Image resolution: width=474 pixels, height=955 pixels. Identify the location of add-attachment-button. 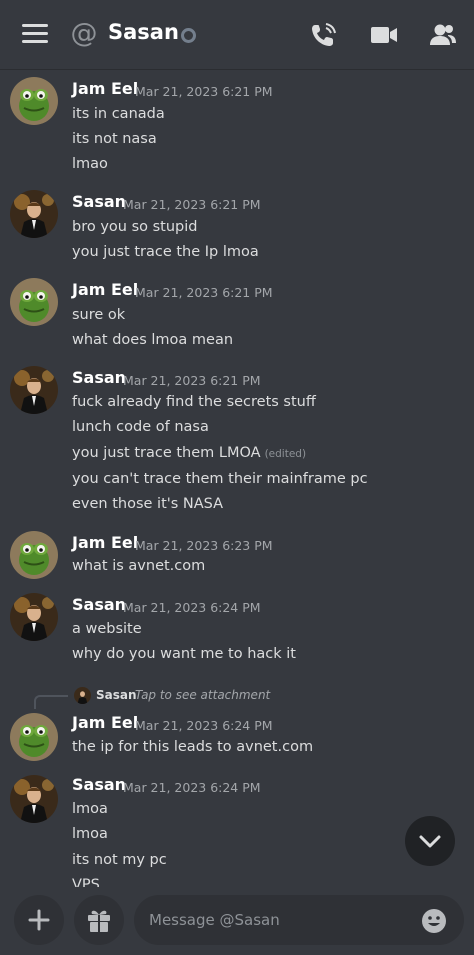
(39, 920).